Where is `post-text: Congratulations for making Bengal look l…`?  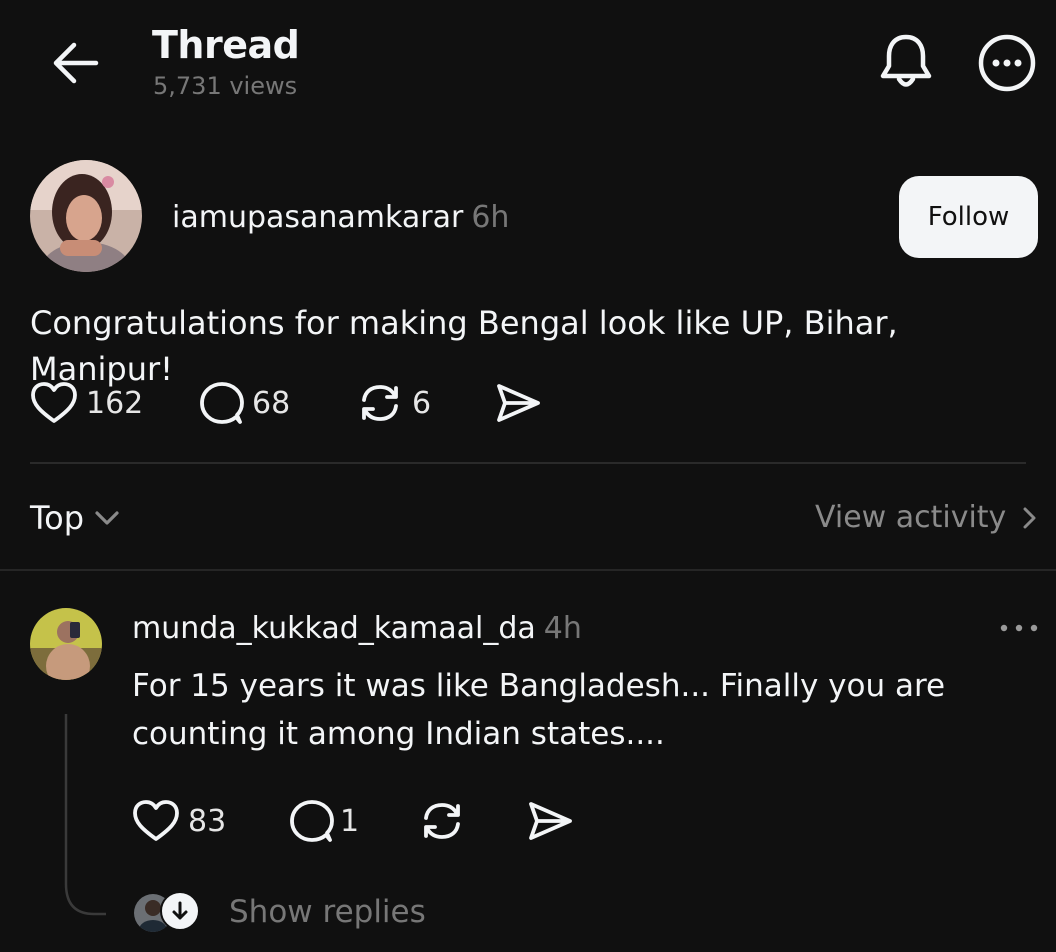 post-text: Congratulations for making Bengal look l… is located at coordinates (464, 346).